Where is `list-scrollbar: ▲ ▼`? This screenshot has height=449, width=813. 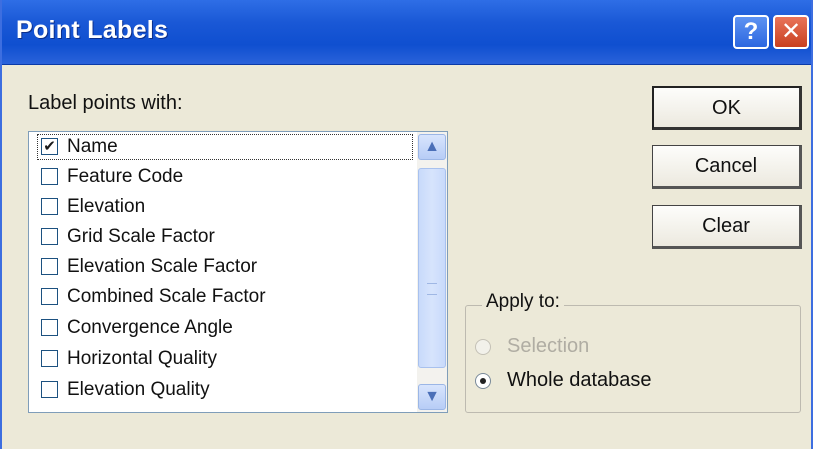 list-scrollbar: ▲ ▼ is located at coordinates (432, 272).